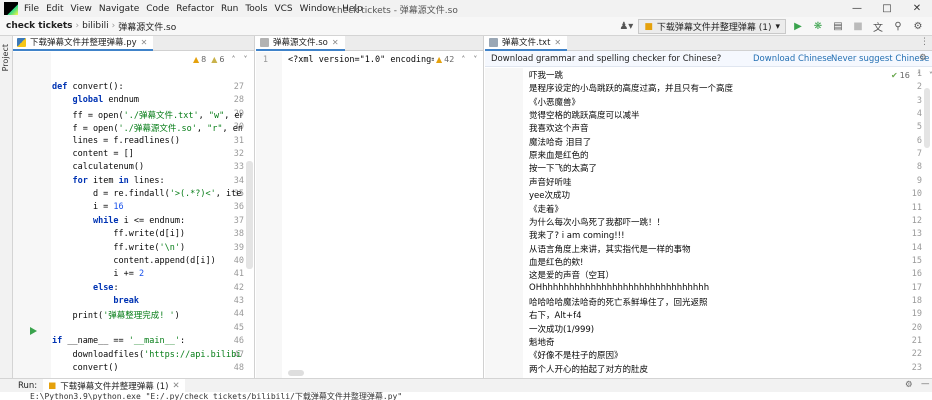 This screenshot has height=400, width=932. I want to click on menu-refactor: Refactor, so click(195, 9).